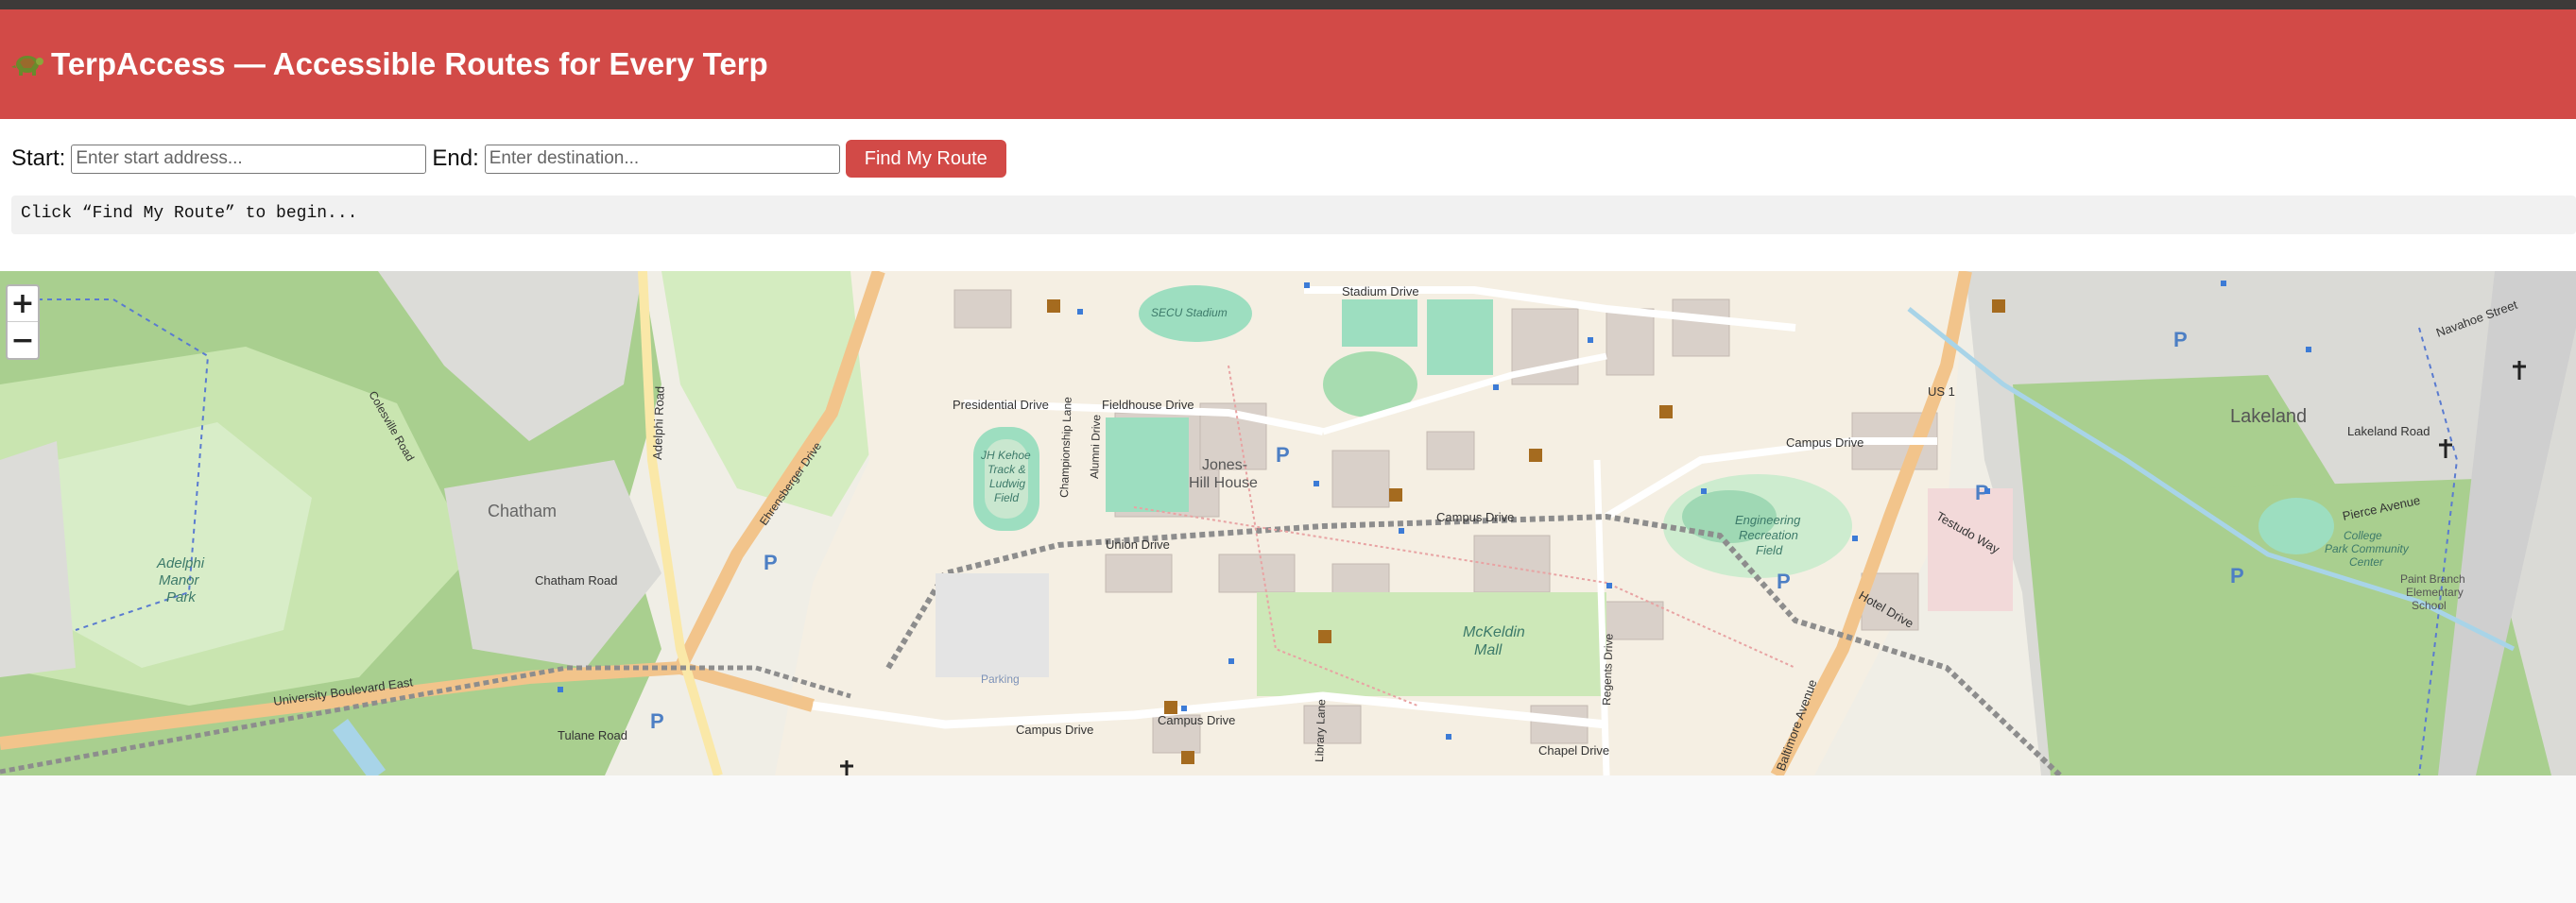 The width and height of the screenshot is (2576, 903). I want to click on map-label-campus-drive-2: Campus Drive, so click(1196, 720).